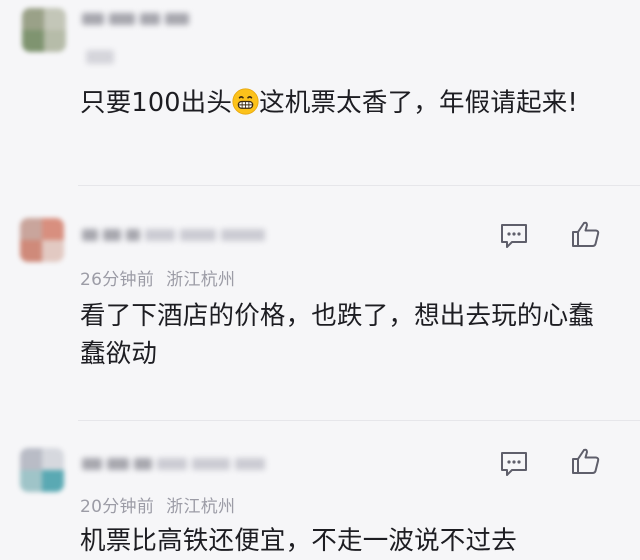 This screenshot has width=640, height=560. I want to click on comment-text: 只要100出头 这机票太香了，年假请起来!, so click(329, 103).